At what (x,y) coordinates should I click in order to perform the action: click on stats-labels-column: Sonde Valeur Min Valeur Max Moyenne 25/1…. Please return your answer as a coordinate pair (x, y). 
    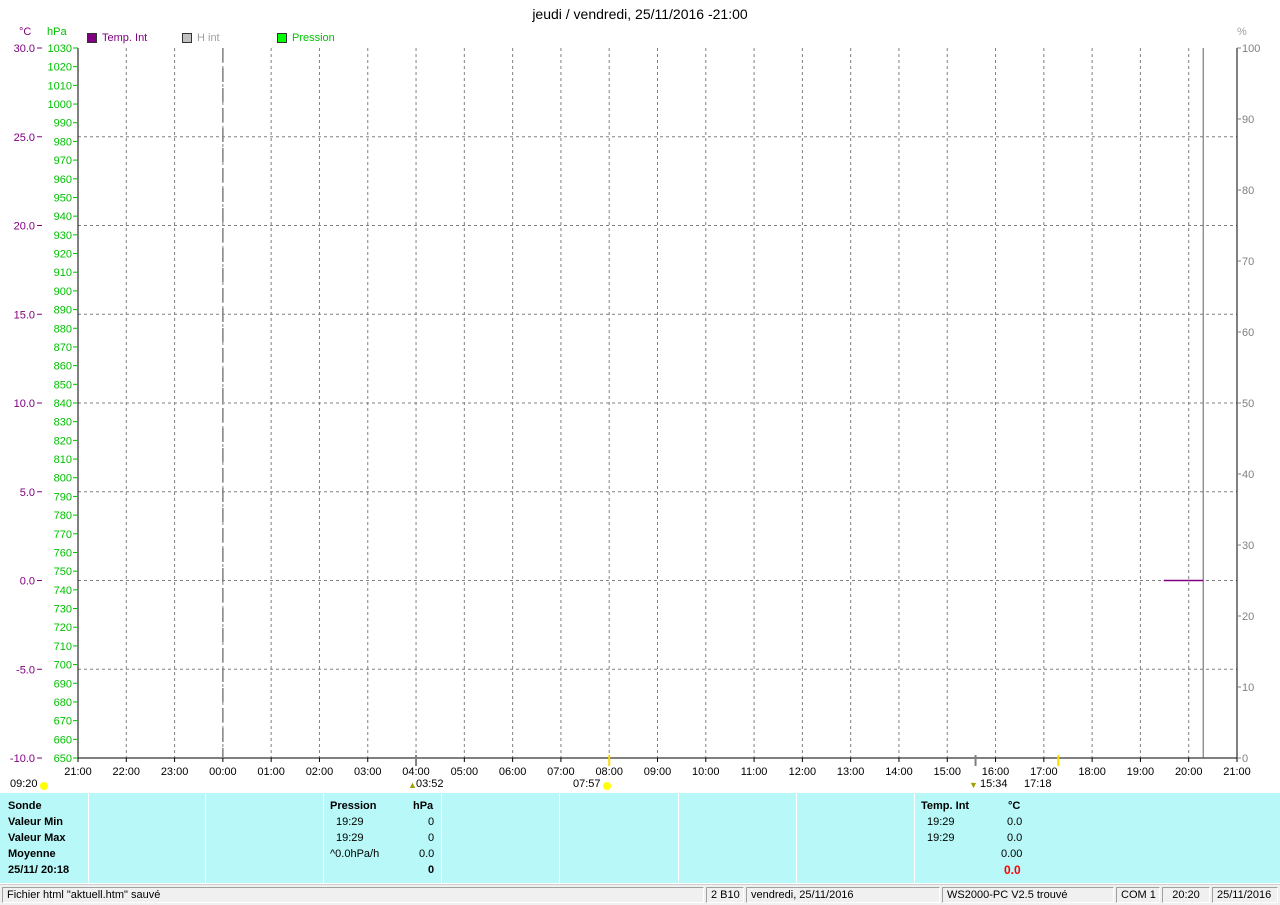
    Looking at the image, I should click on (44, 838).